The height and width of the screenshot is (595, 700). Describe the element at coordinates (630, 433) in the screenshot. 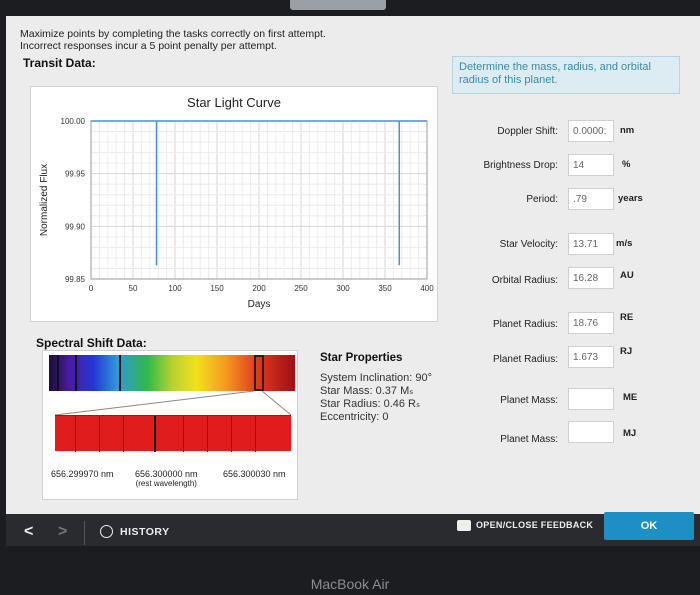

I see `mass-jupiter-unit: MJ` at that location.